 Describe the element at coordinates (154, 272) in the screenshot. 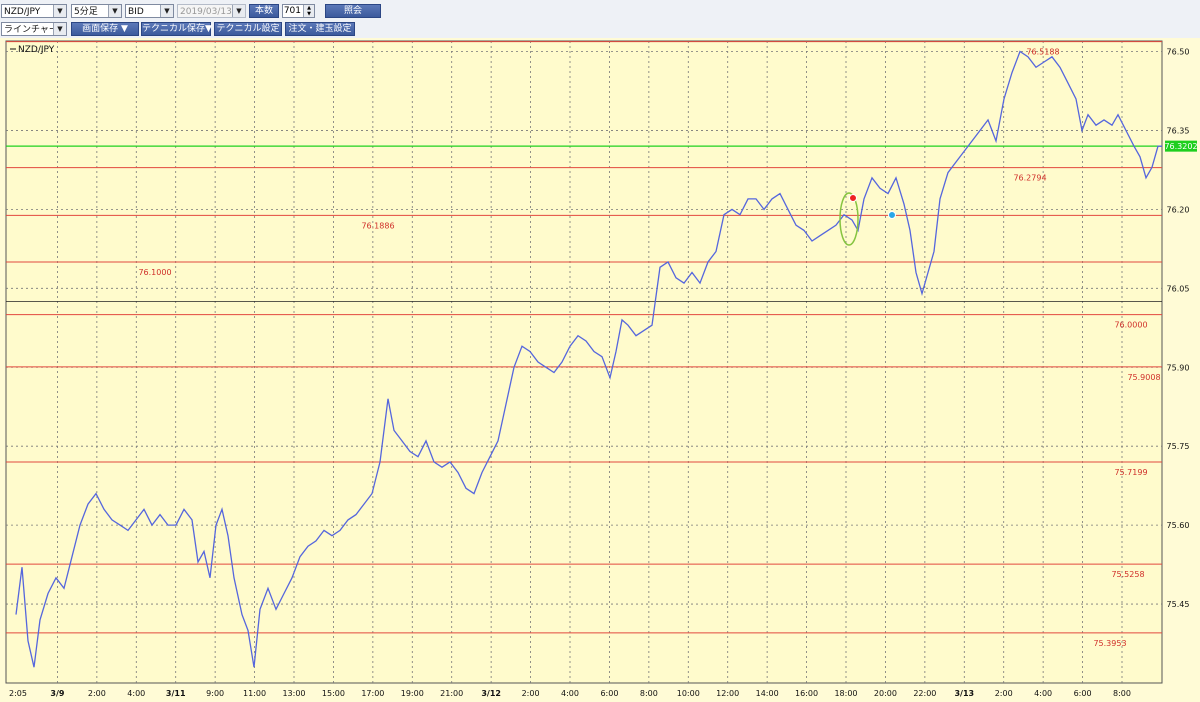

I see `level-label: 76.1000` at that location.